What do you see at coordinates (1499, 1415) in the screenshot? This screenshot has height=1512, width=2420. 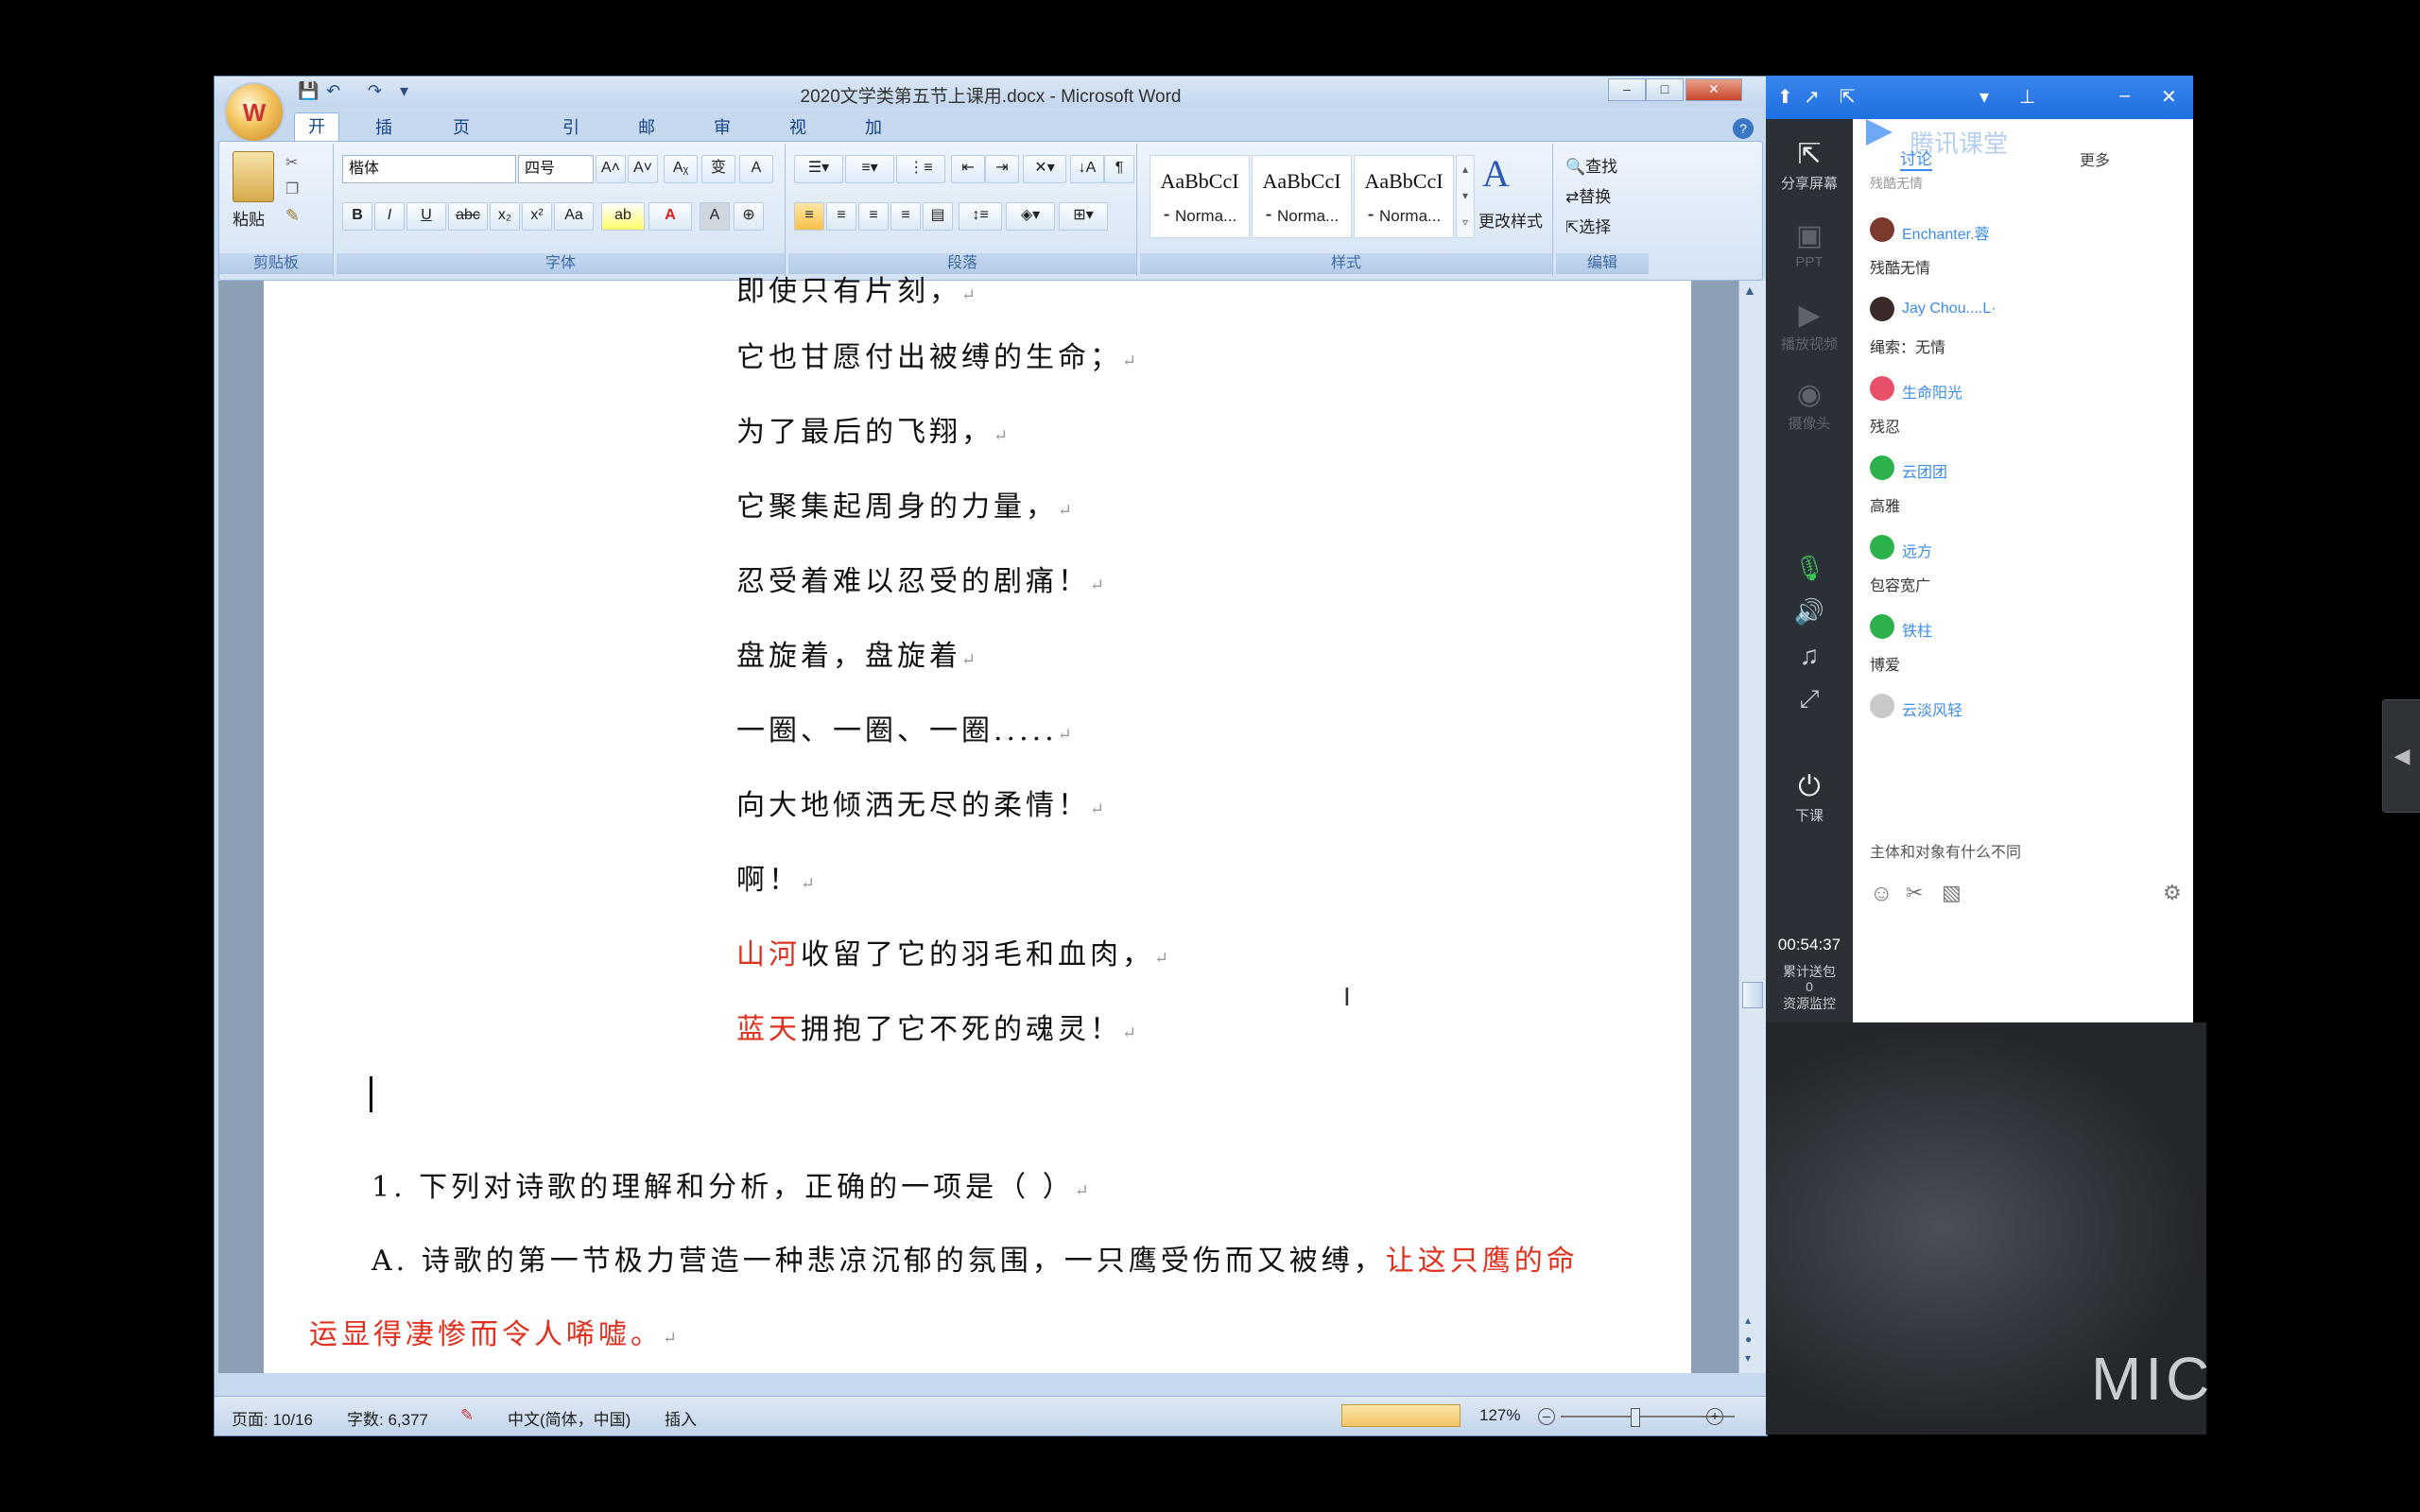 I see `status-zoom: 127%` at bounding box center [1499, 1415].